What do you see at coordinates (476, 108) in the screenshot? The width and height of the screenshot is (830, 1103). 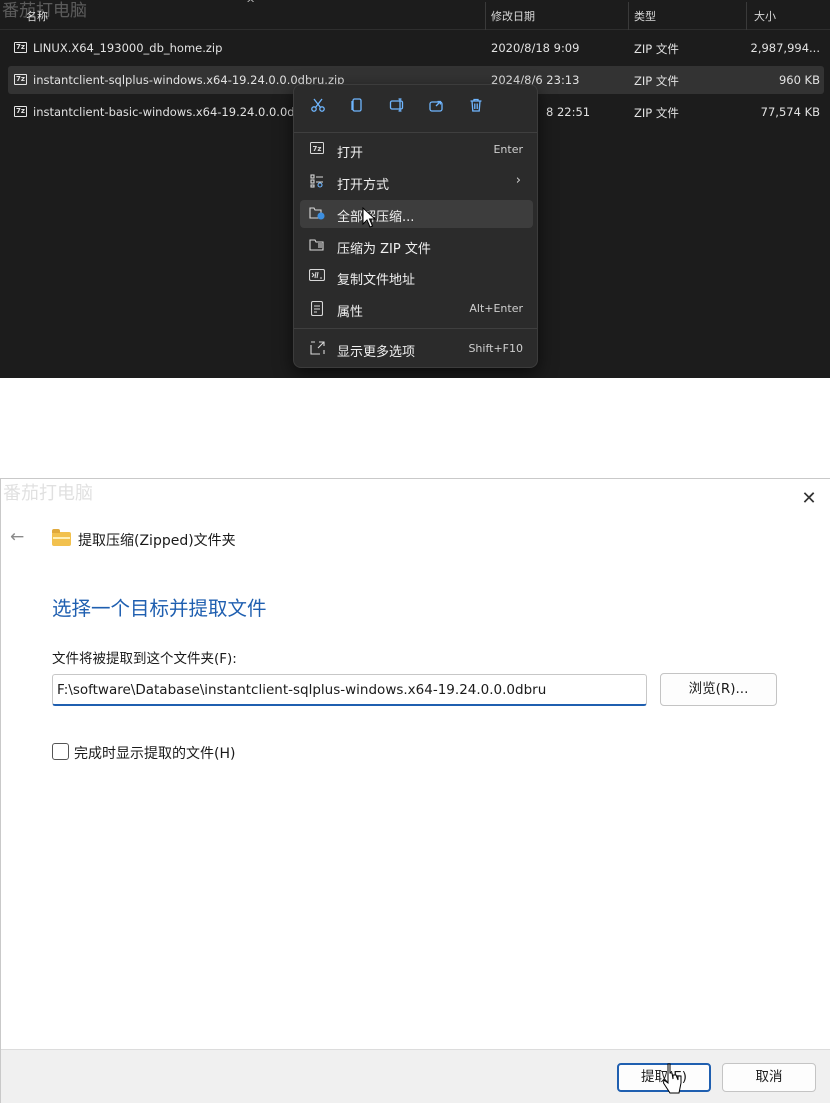 I see `delete-icon` at bounding box center [476, 108].